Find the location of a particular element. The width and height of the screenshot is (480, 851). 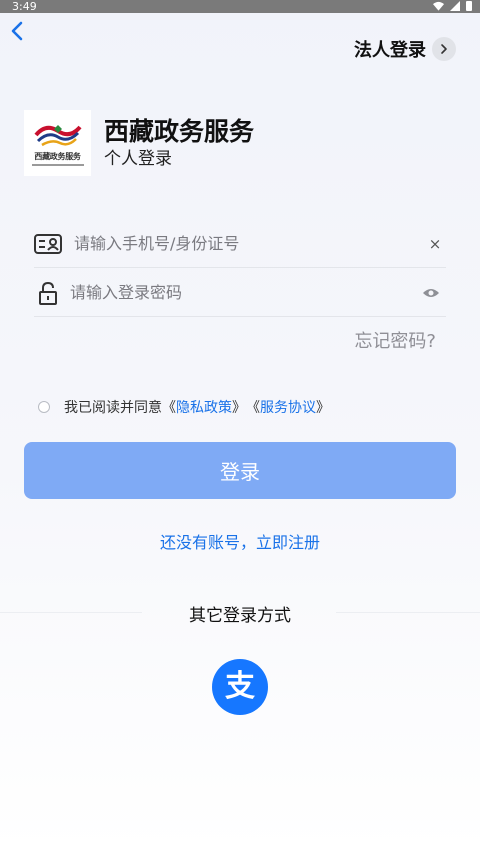

back-button is located at coordinates (17, 31).